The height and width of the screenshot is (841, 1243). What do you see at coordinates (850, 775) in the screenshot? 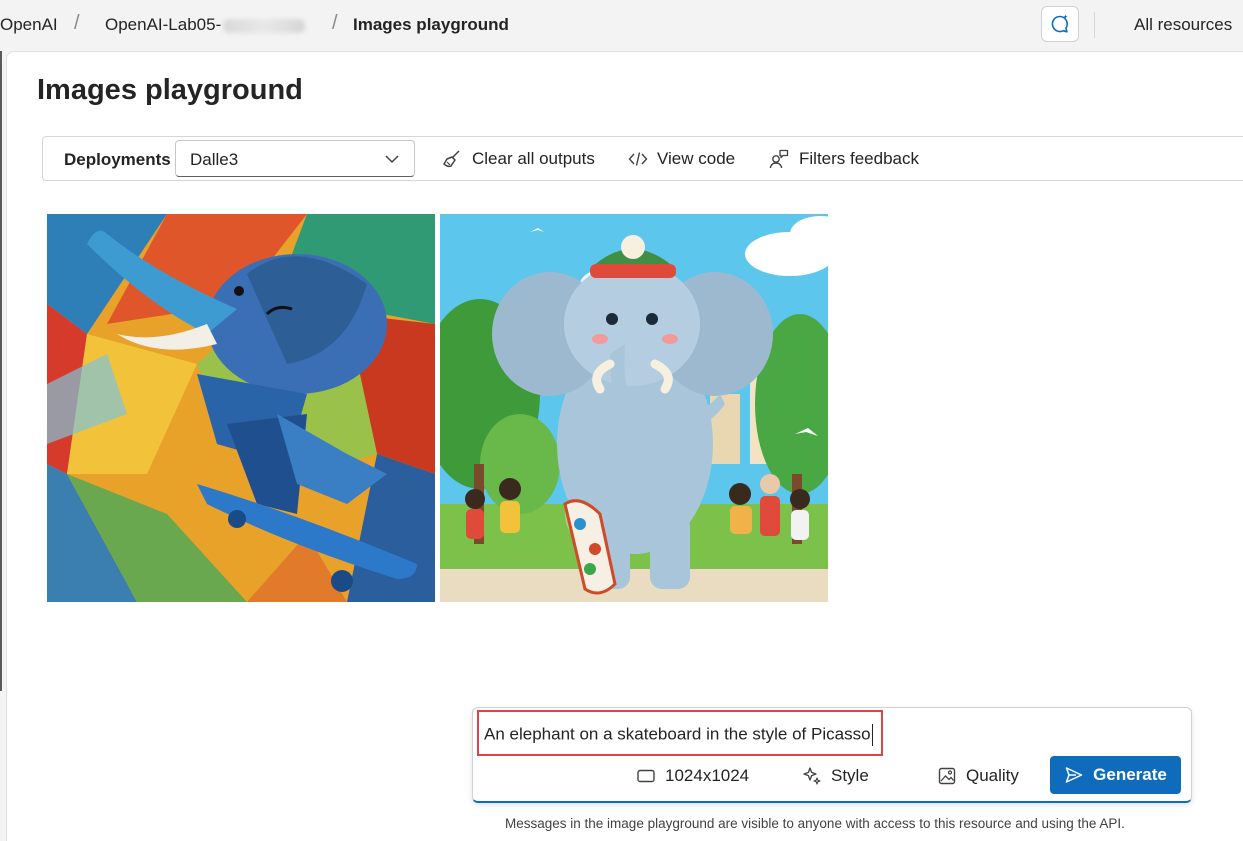
I see `style-option-label: Style` at bounding box center [850, 775].